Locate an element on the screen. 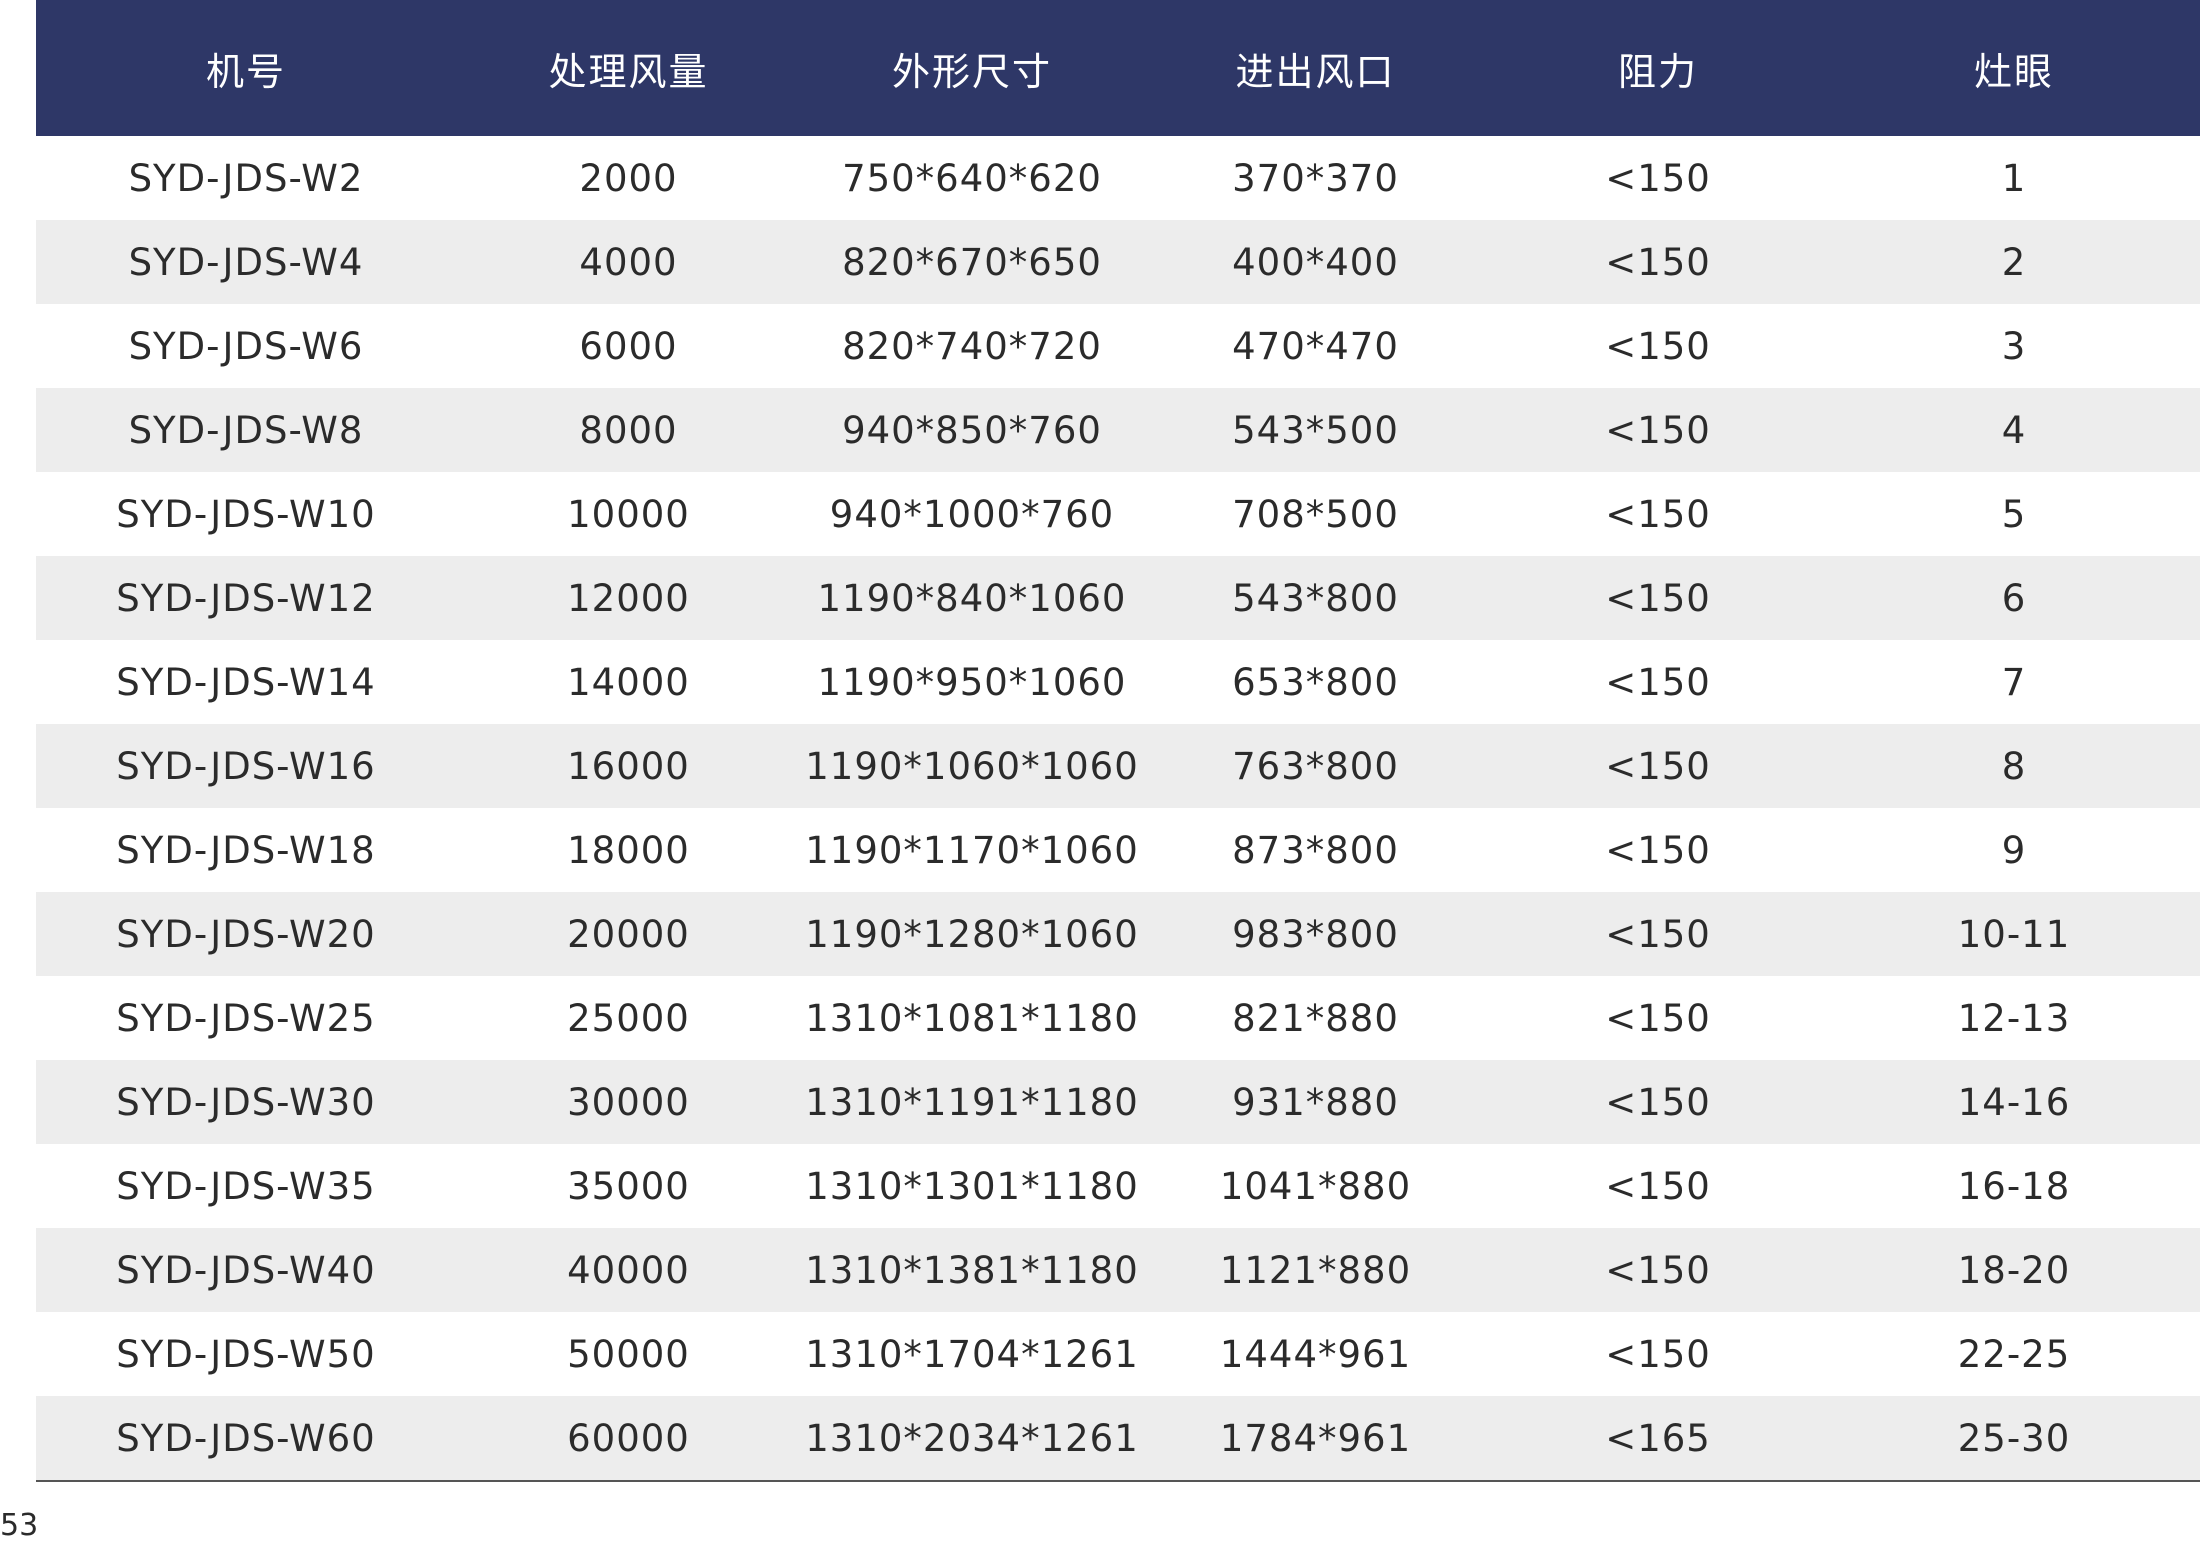  cell-burners: 2 is located at coordinates (2014, 262).